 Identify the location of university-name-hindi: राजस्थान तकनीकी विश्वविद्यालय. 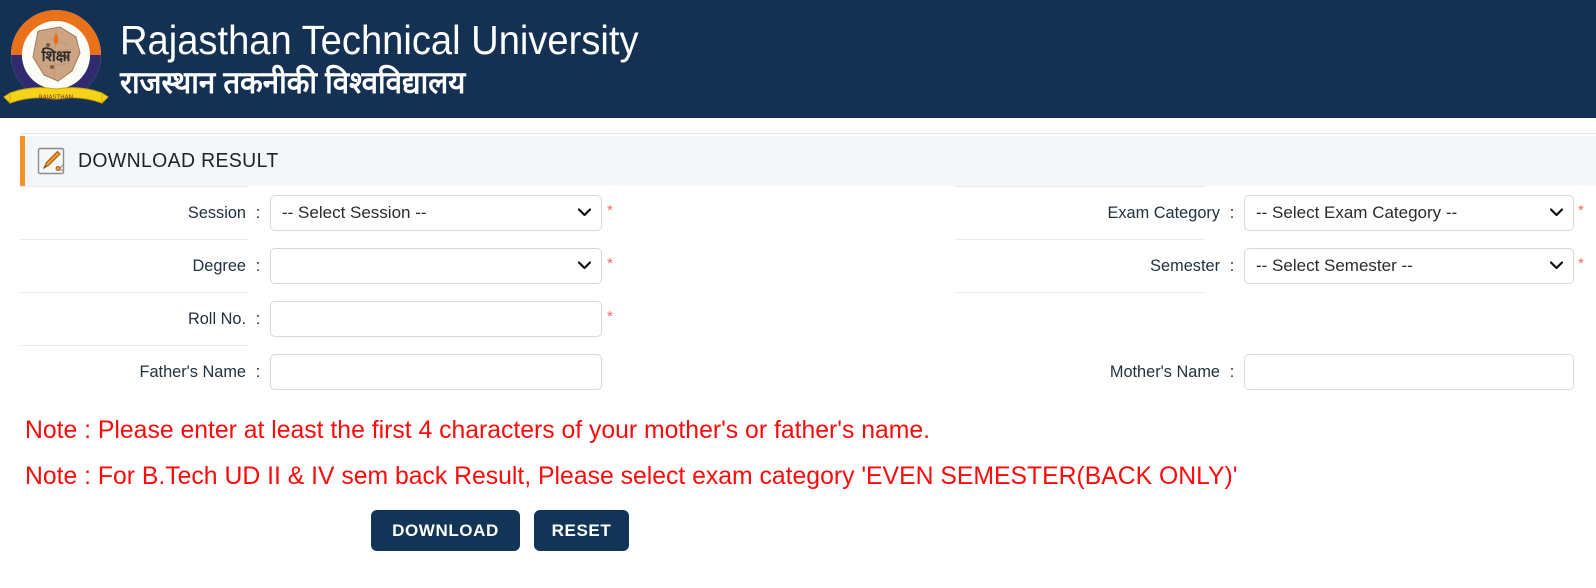
(293, 82).